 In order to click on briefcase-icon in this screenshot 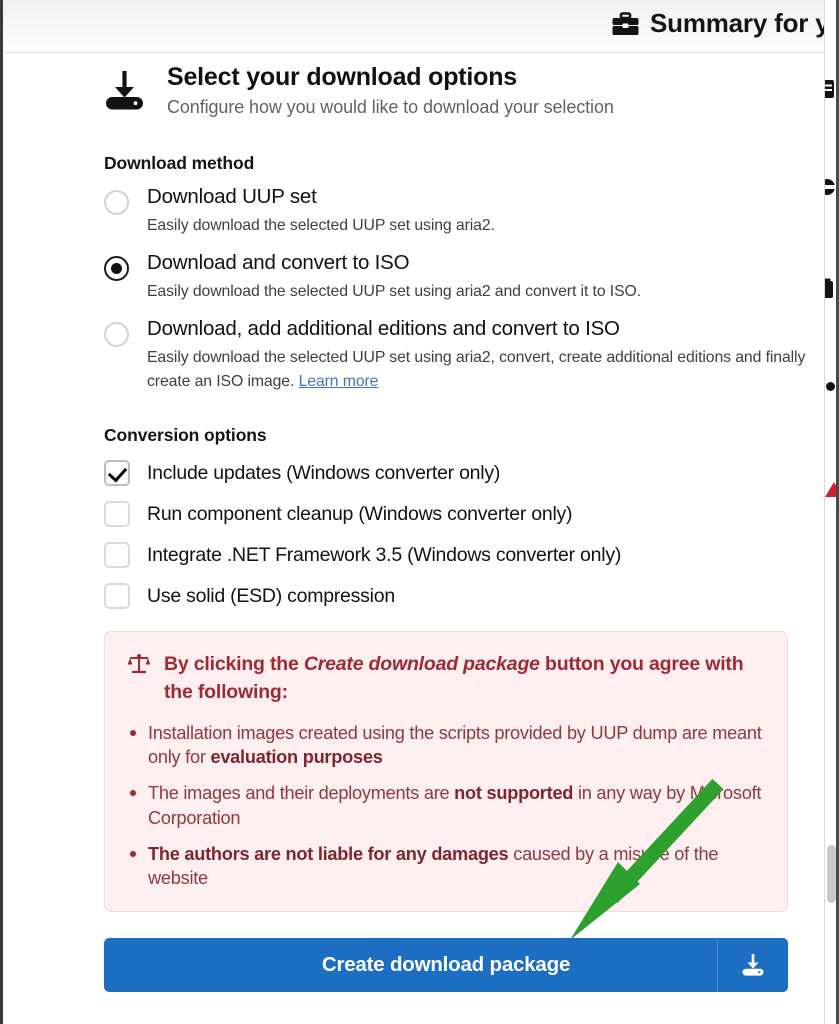, I will do `click(625, 23)`.